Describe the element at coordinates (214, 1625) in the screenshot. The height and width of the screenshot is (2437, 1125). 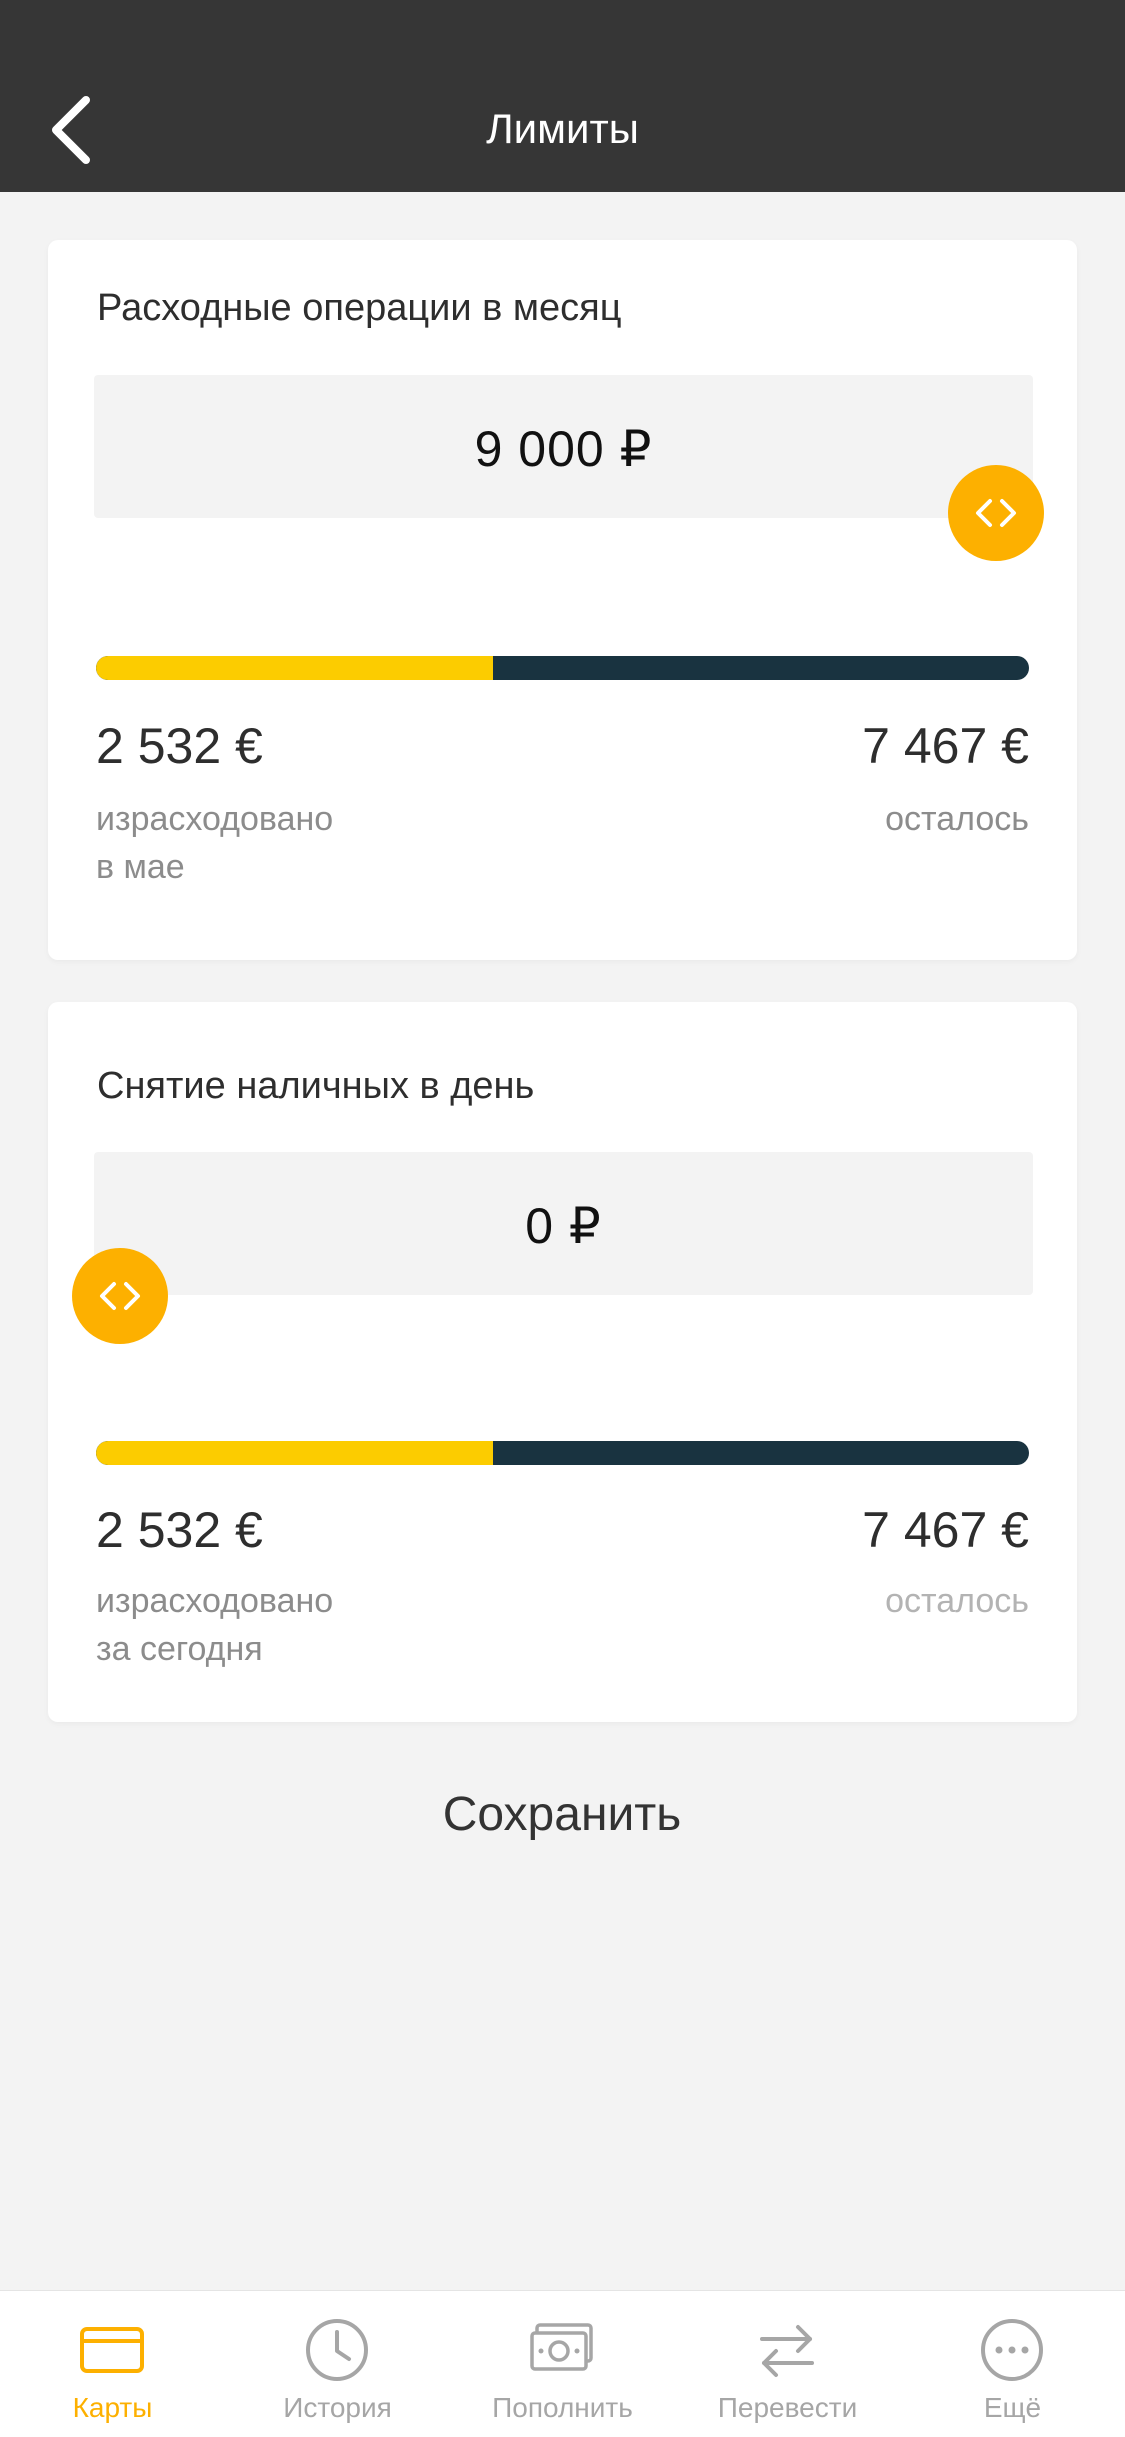
I see `spent-label: израсходовано за сегодня` at that location.